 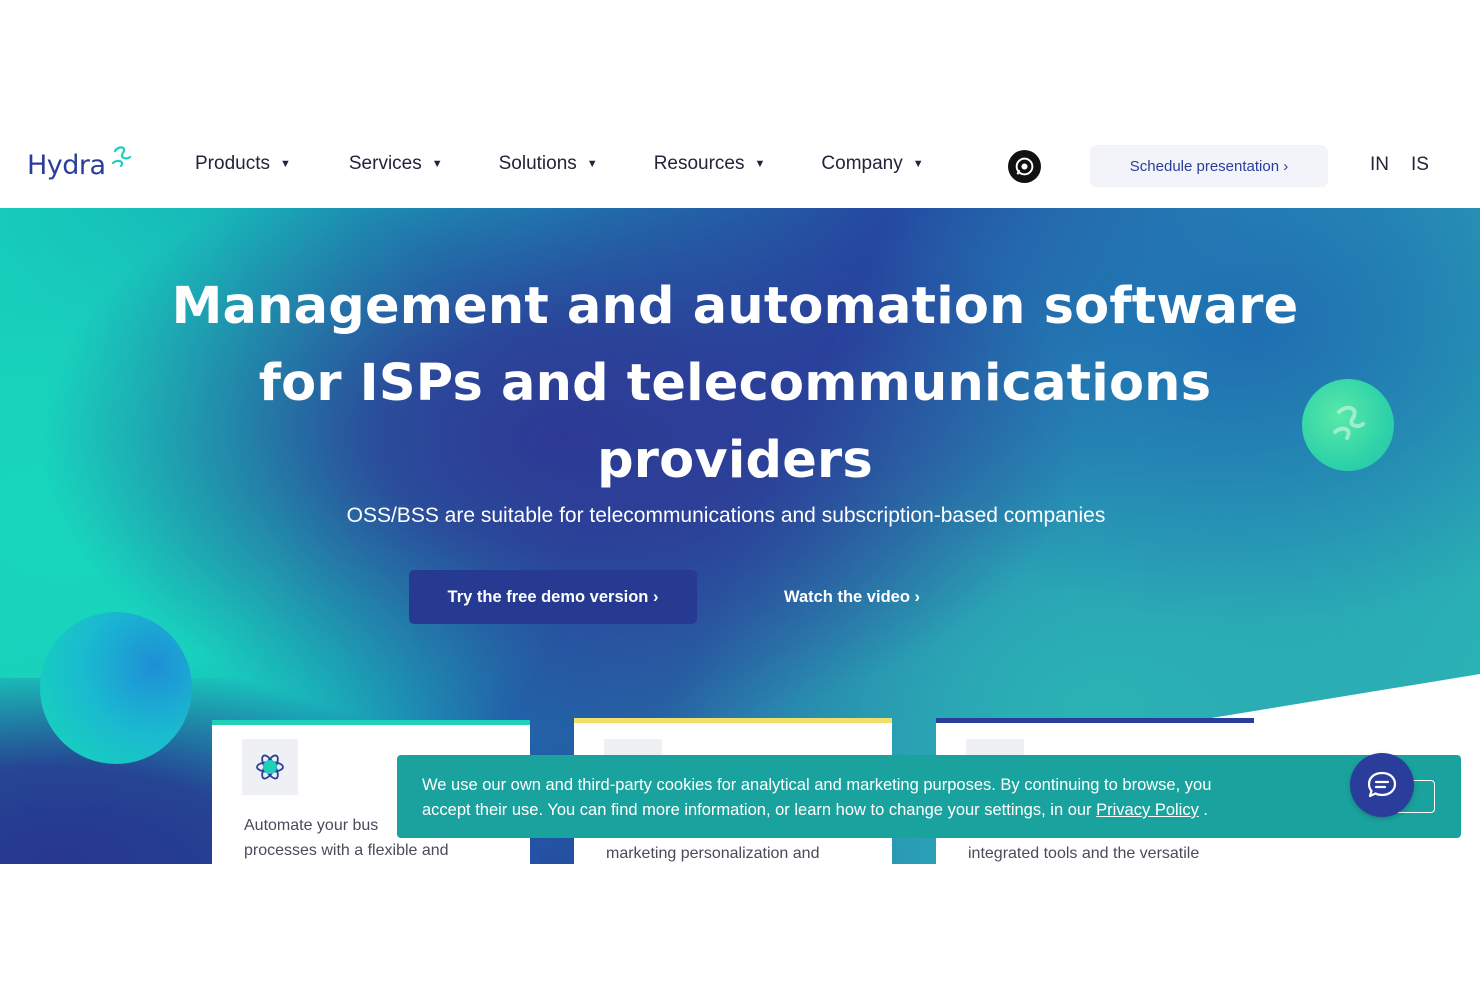 I want to click on nav-label: Products, so click(x=232, y=163).